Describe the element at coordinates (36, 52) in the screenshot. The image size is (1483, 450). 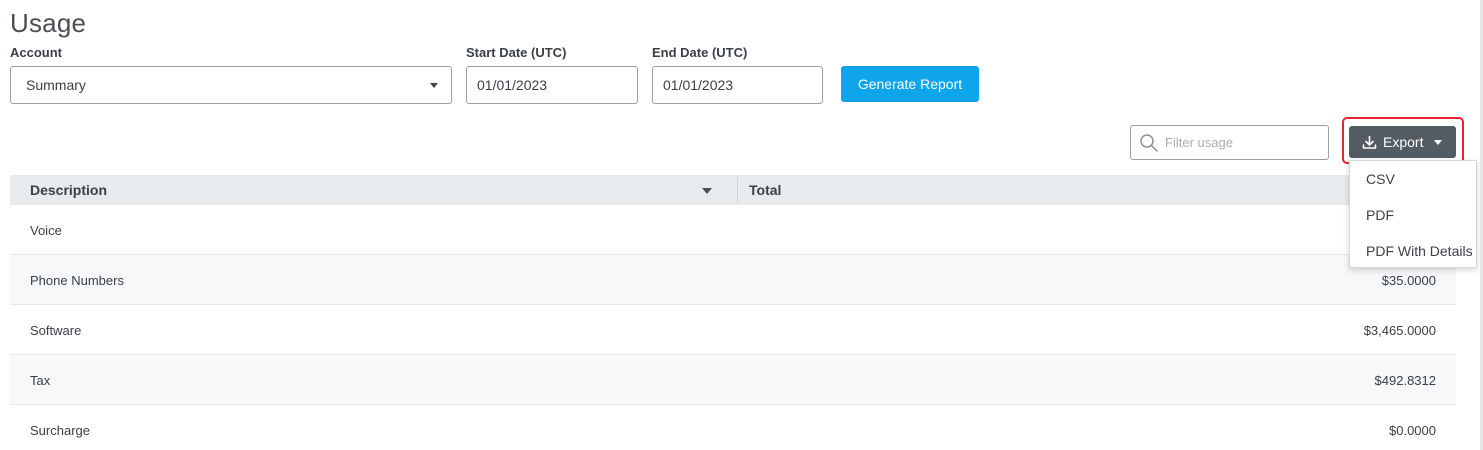
I see `account-label: Account` at that location.